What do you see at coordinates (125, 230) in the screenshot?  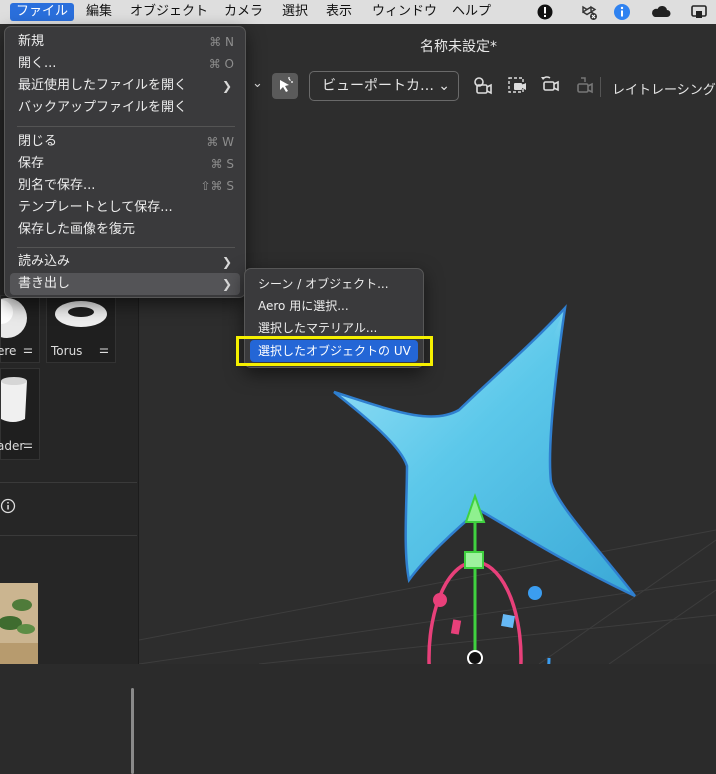 I see `menu-item-restore-saved-image: 保存した画像を復元` at bounding box center [125, 230].